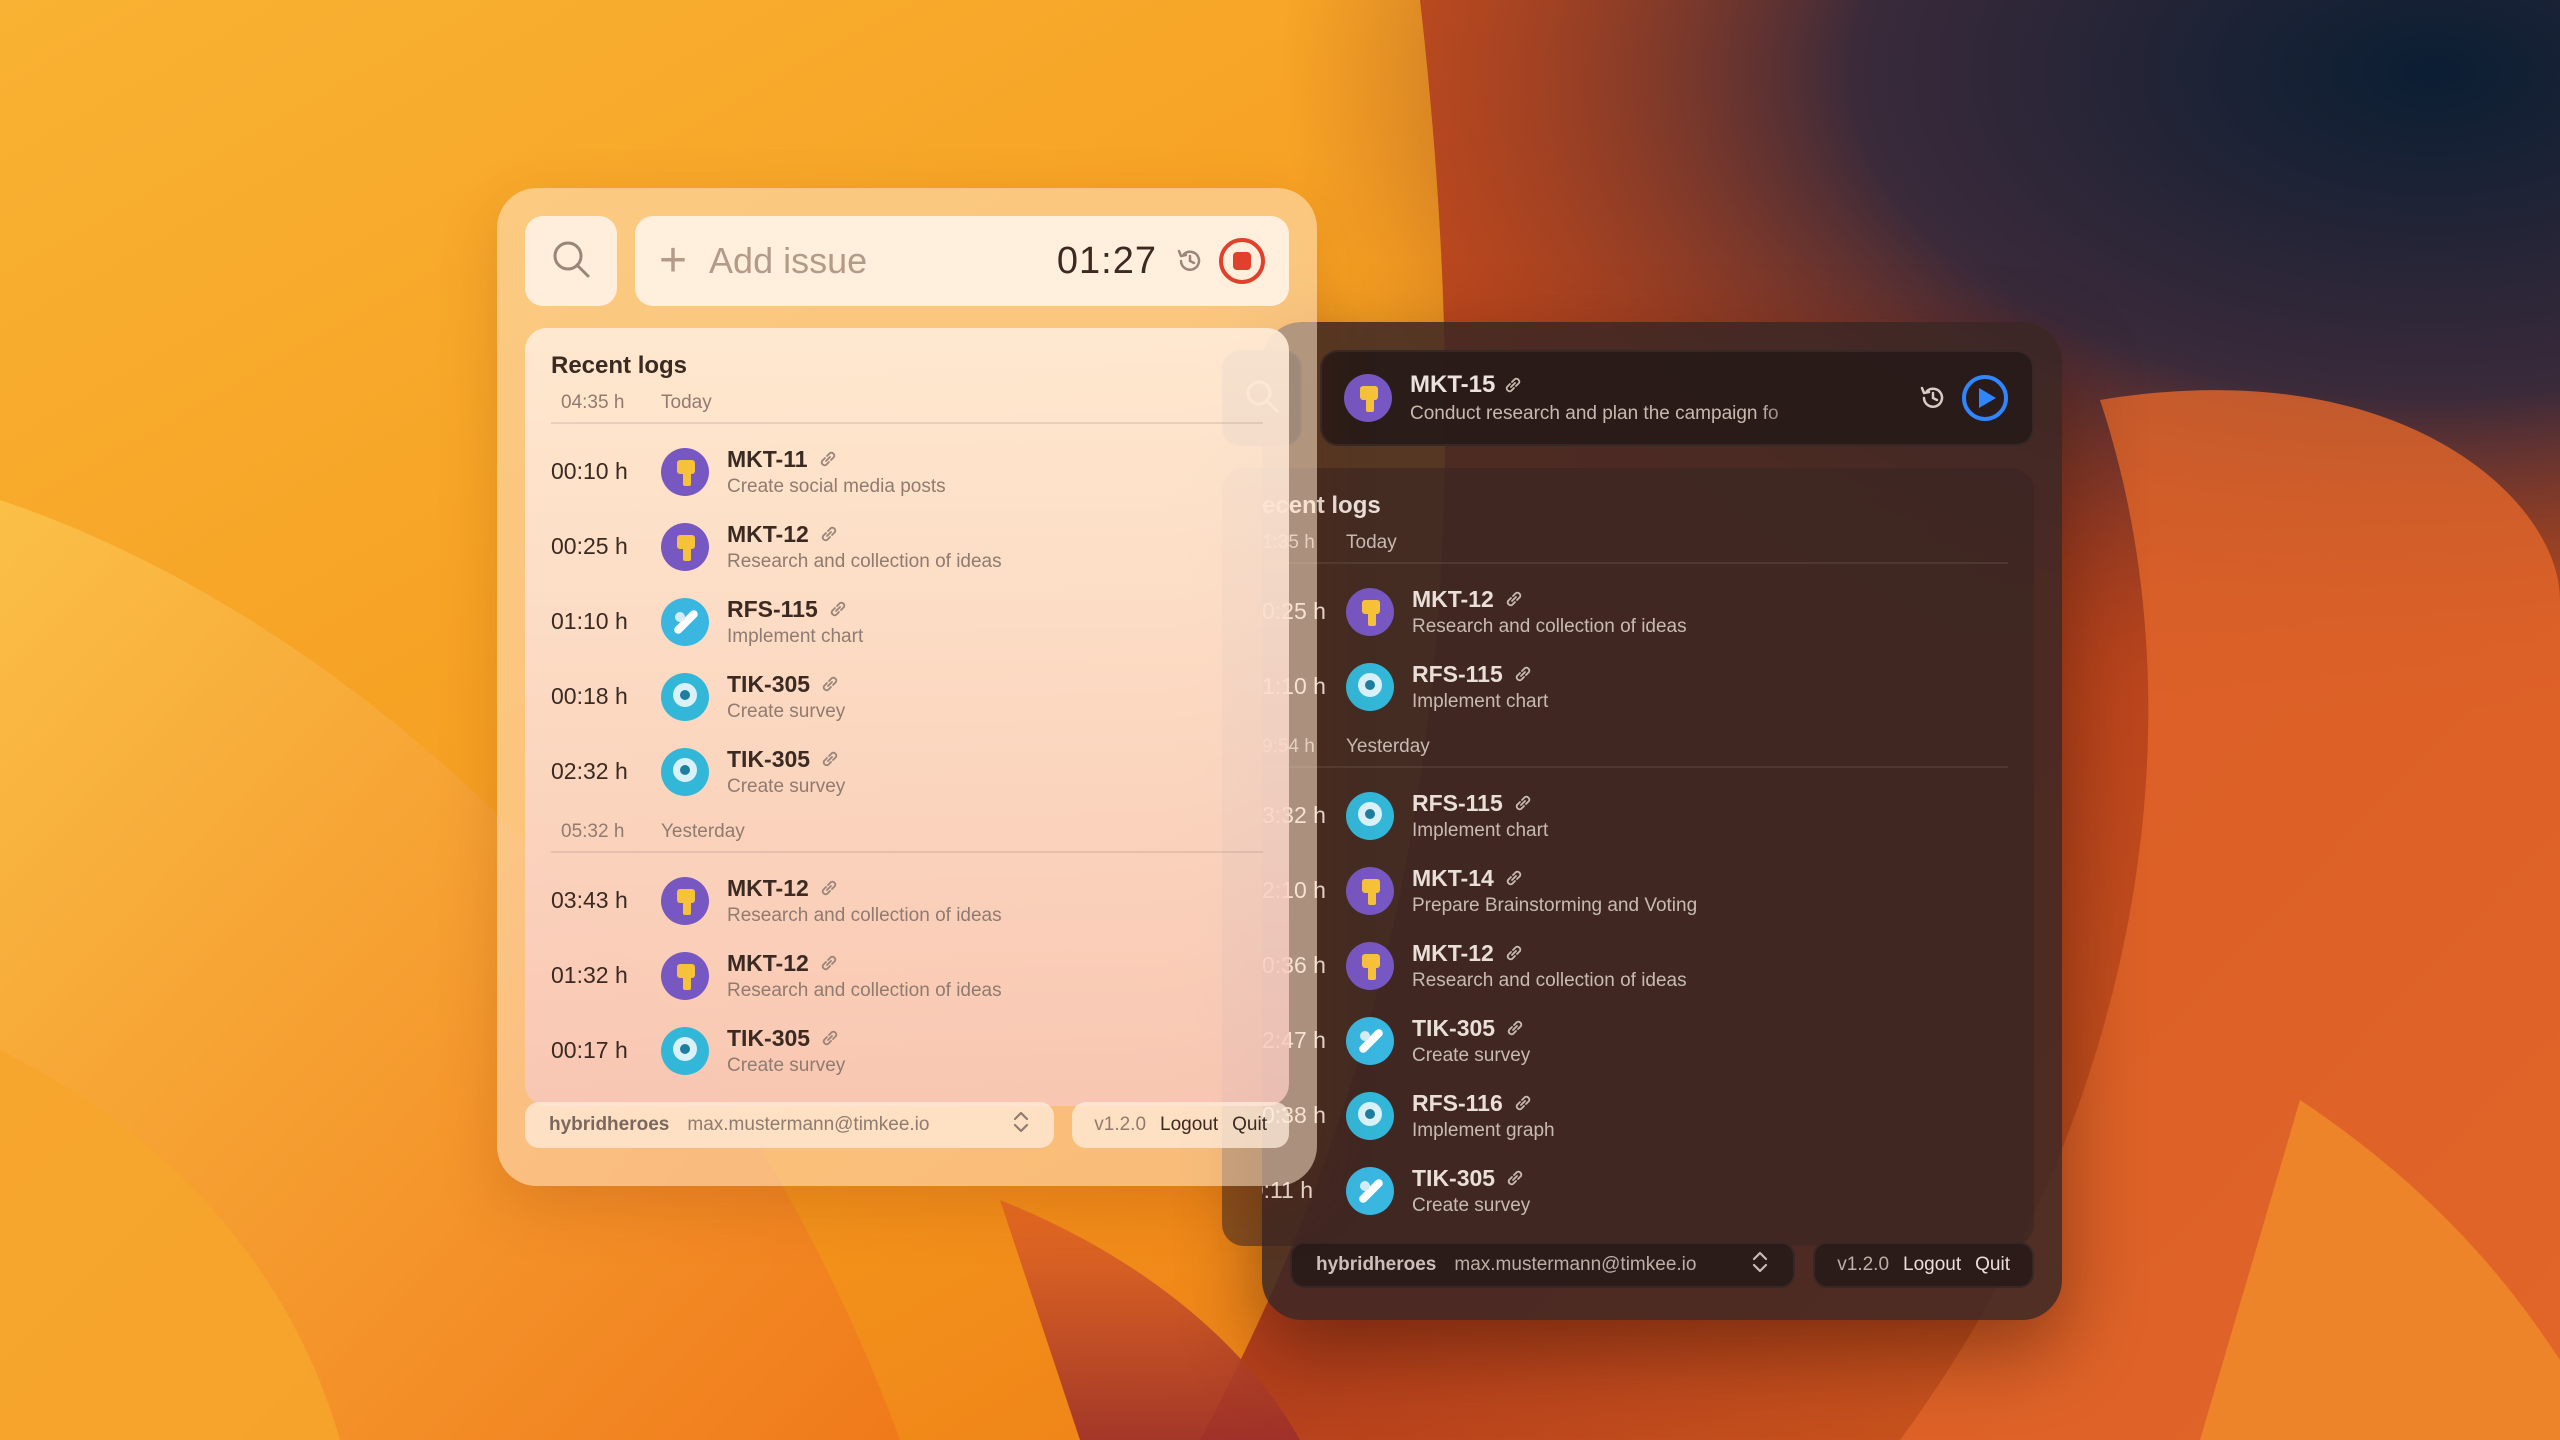 This screenshot has height=1440, width=2560. Describe the element at coordinates (907, 621) in the screenshot. I see `log-row: 01:10 h RFS-115 Implement chart` at that location.